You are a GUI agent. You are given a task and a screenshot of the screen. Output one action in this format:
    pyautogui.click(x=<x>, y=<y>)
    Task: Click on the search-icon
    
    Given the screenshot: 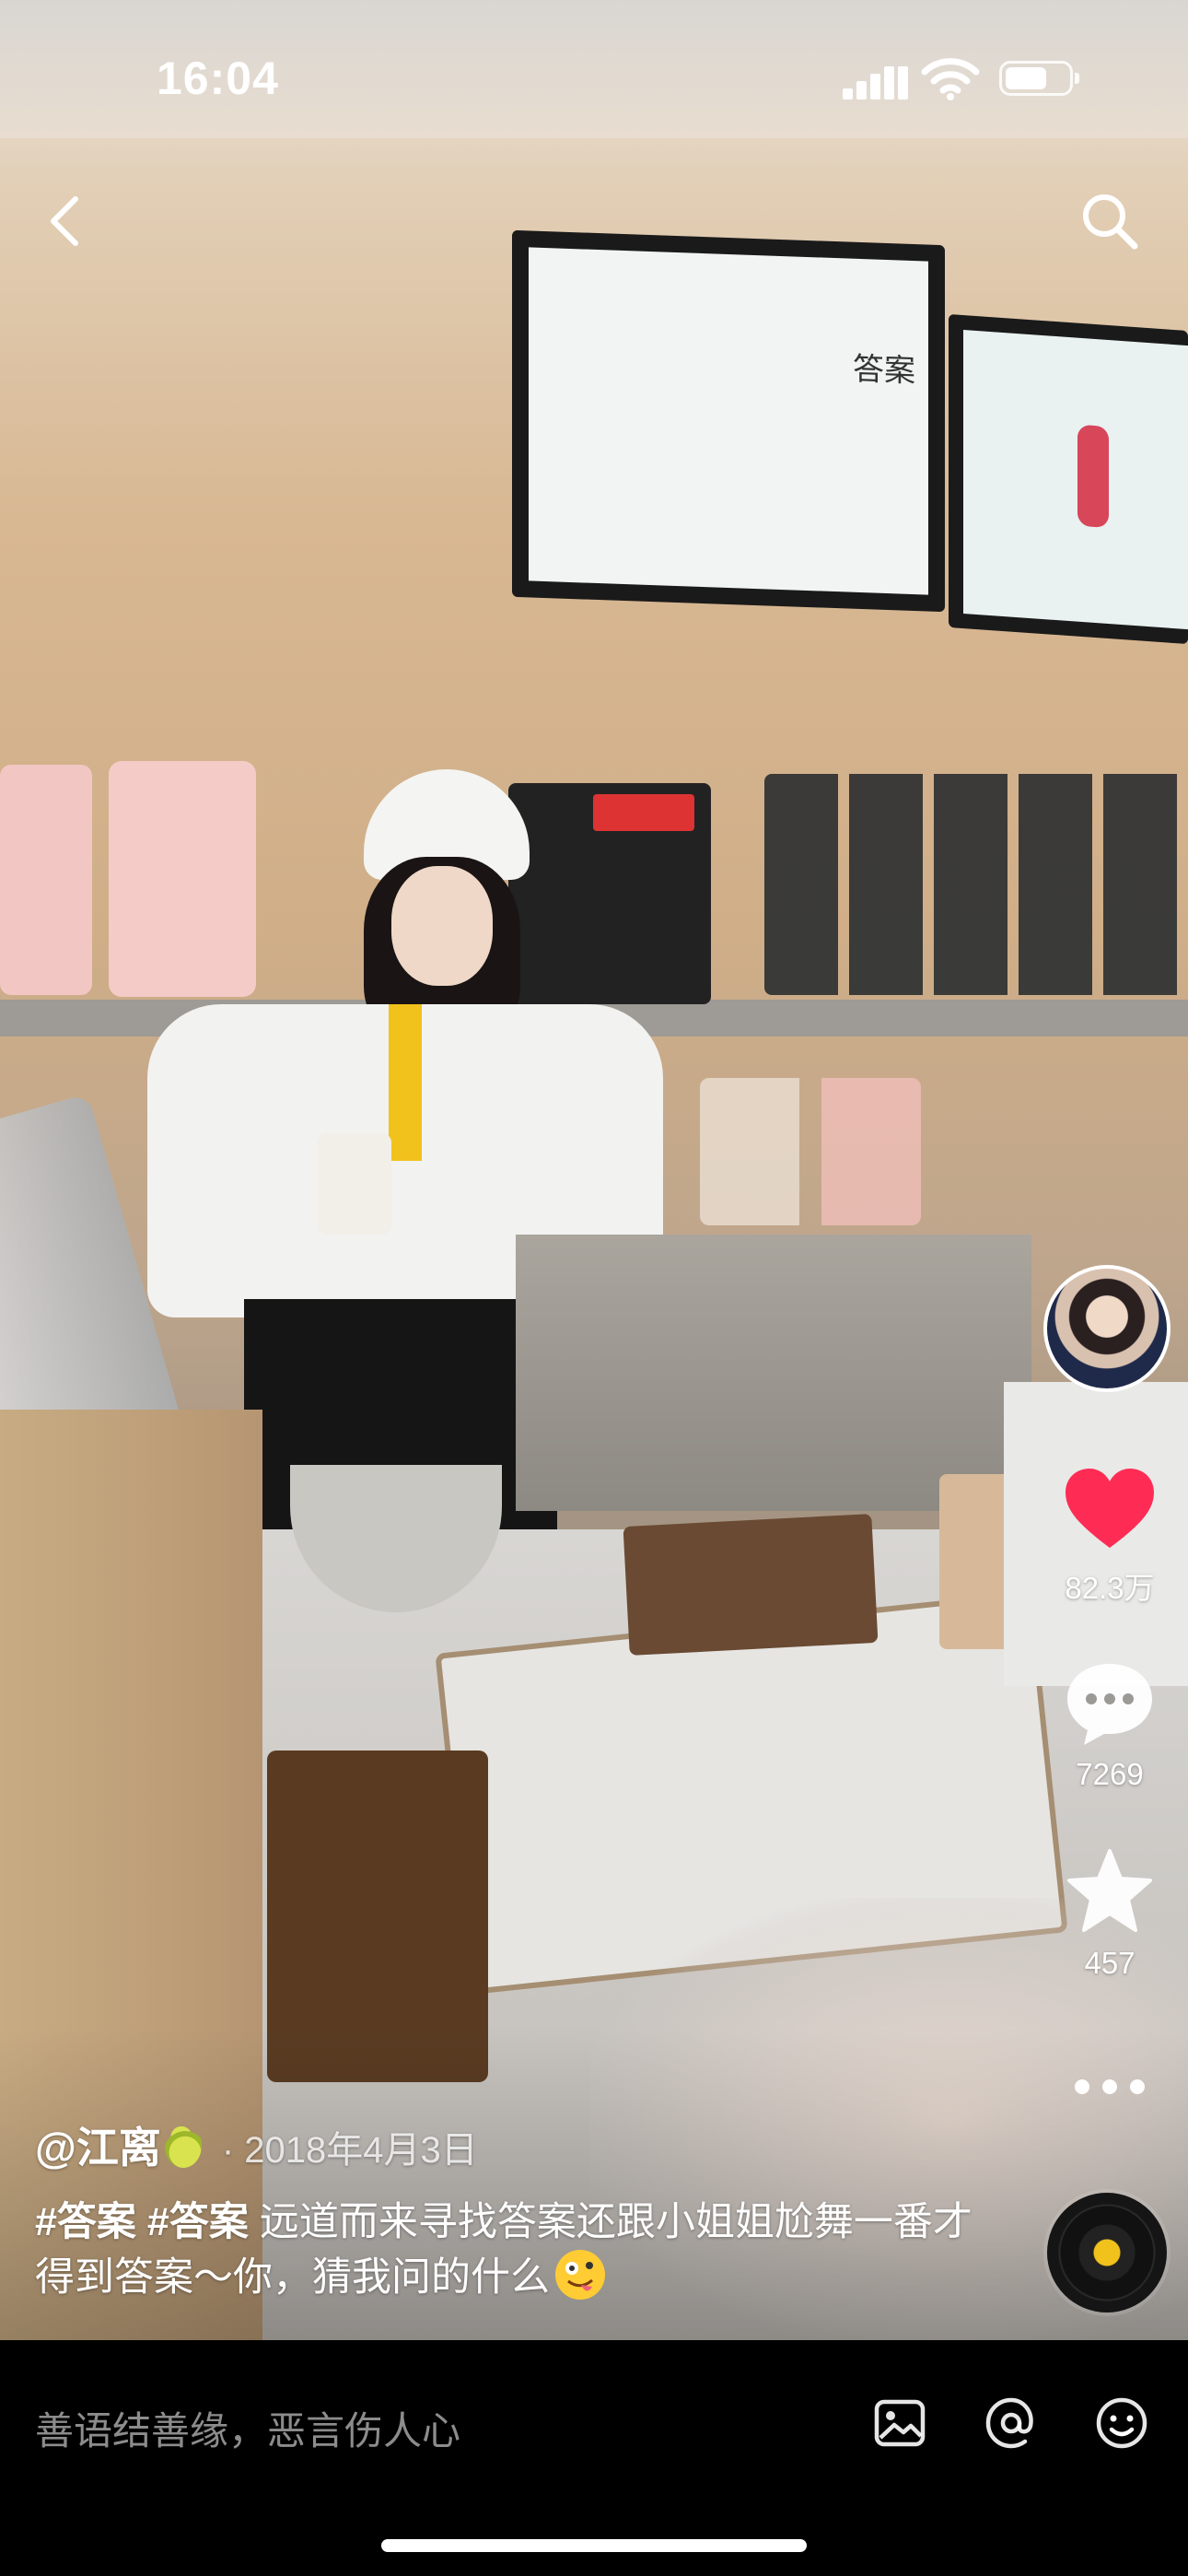 What is the action you would take?
    pyautogui.click(x=1110, y=222)
    